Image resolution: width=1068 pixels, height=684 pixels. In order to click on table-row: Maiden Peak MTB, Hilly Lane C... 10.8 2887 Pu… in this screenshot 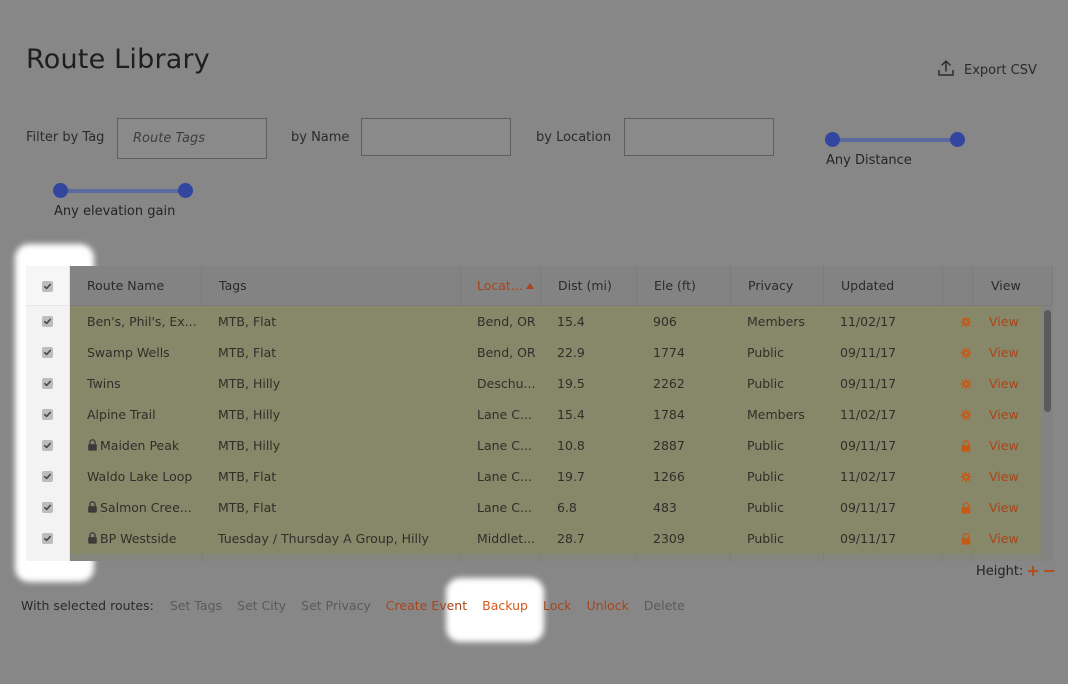, I will do `click(534, 445)`.